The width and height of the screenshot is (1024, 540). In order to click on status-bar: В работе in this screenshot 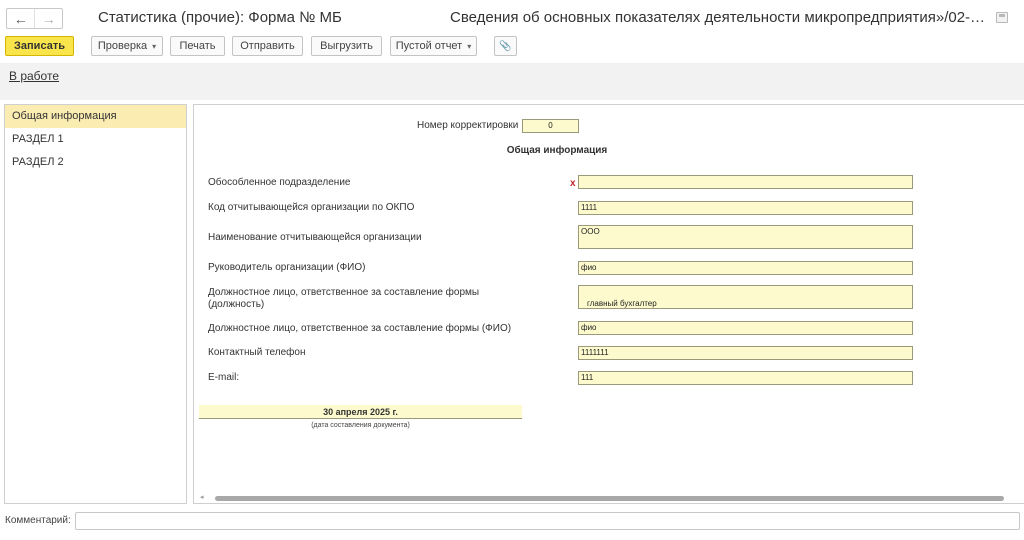, I will do `click(512, 81)`.